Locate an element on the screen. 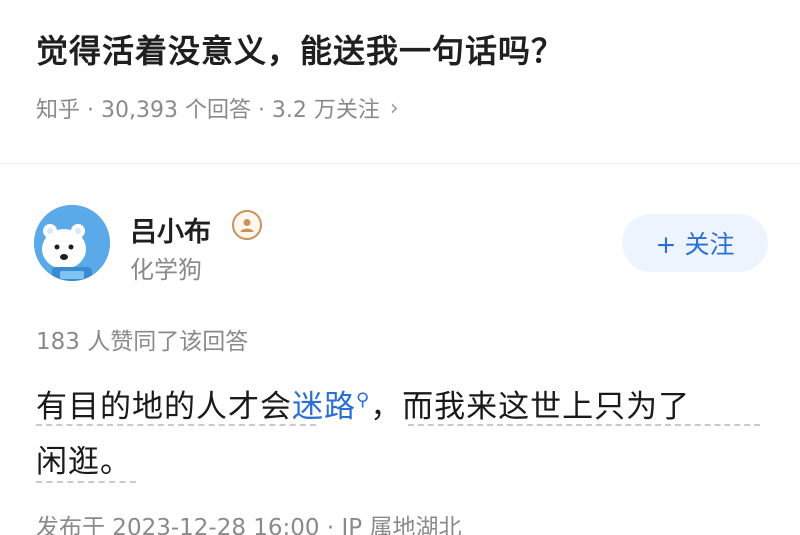 The width and height of the screenshot is (800, 535). answer-text-line-1: 有目的地的人才会迷路⚲，而我来这世上只为了 is located at coordinates (363, 403).